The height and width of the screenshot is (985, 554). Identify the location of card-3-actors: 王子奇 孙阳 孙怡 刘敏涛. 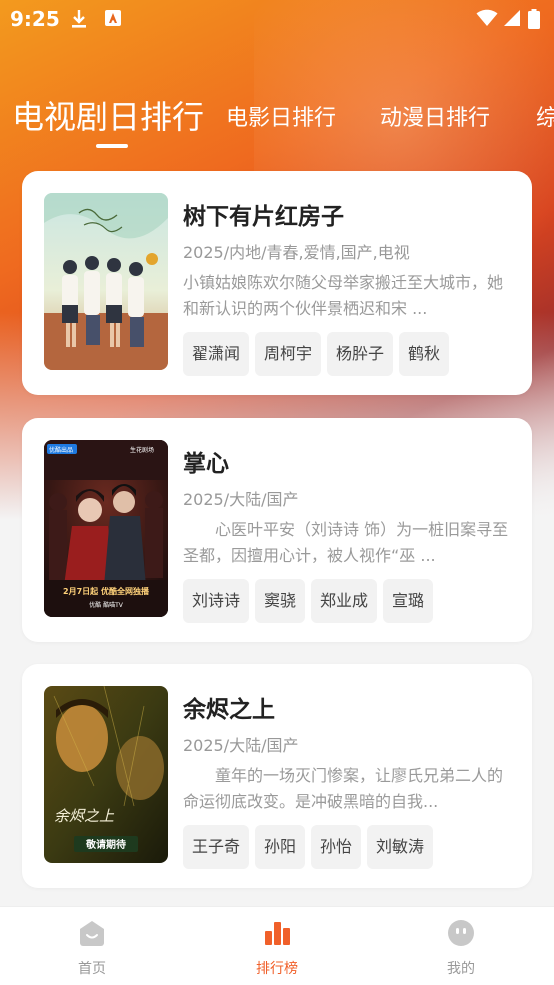
(311, 847).